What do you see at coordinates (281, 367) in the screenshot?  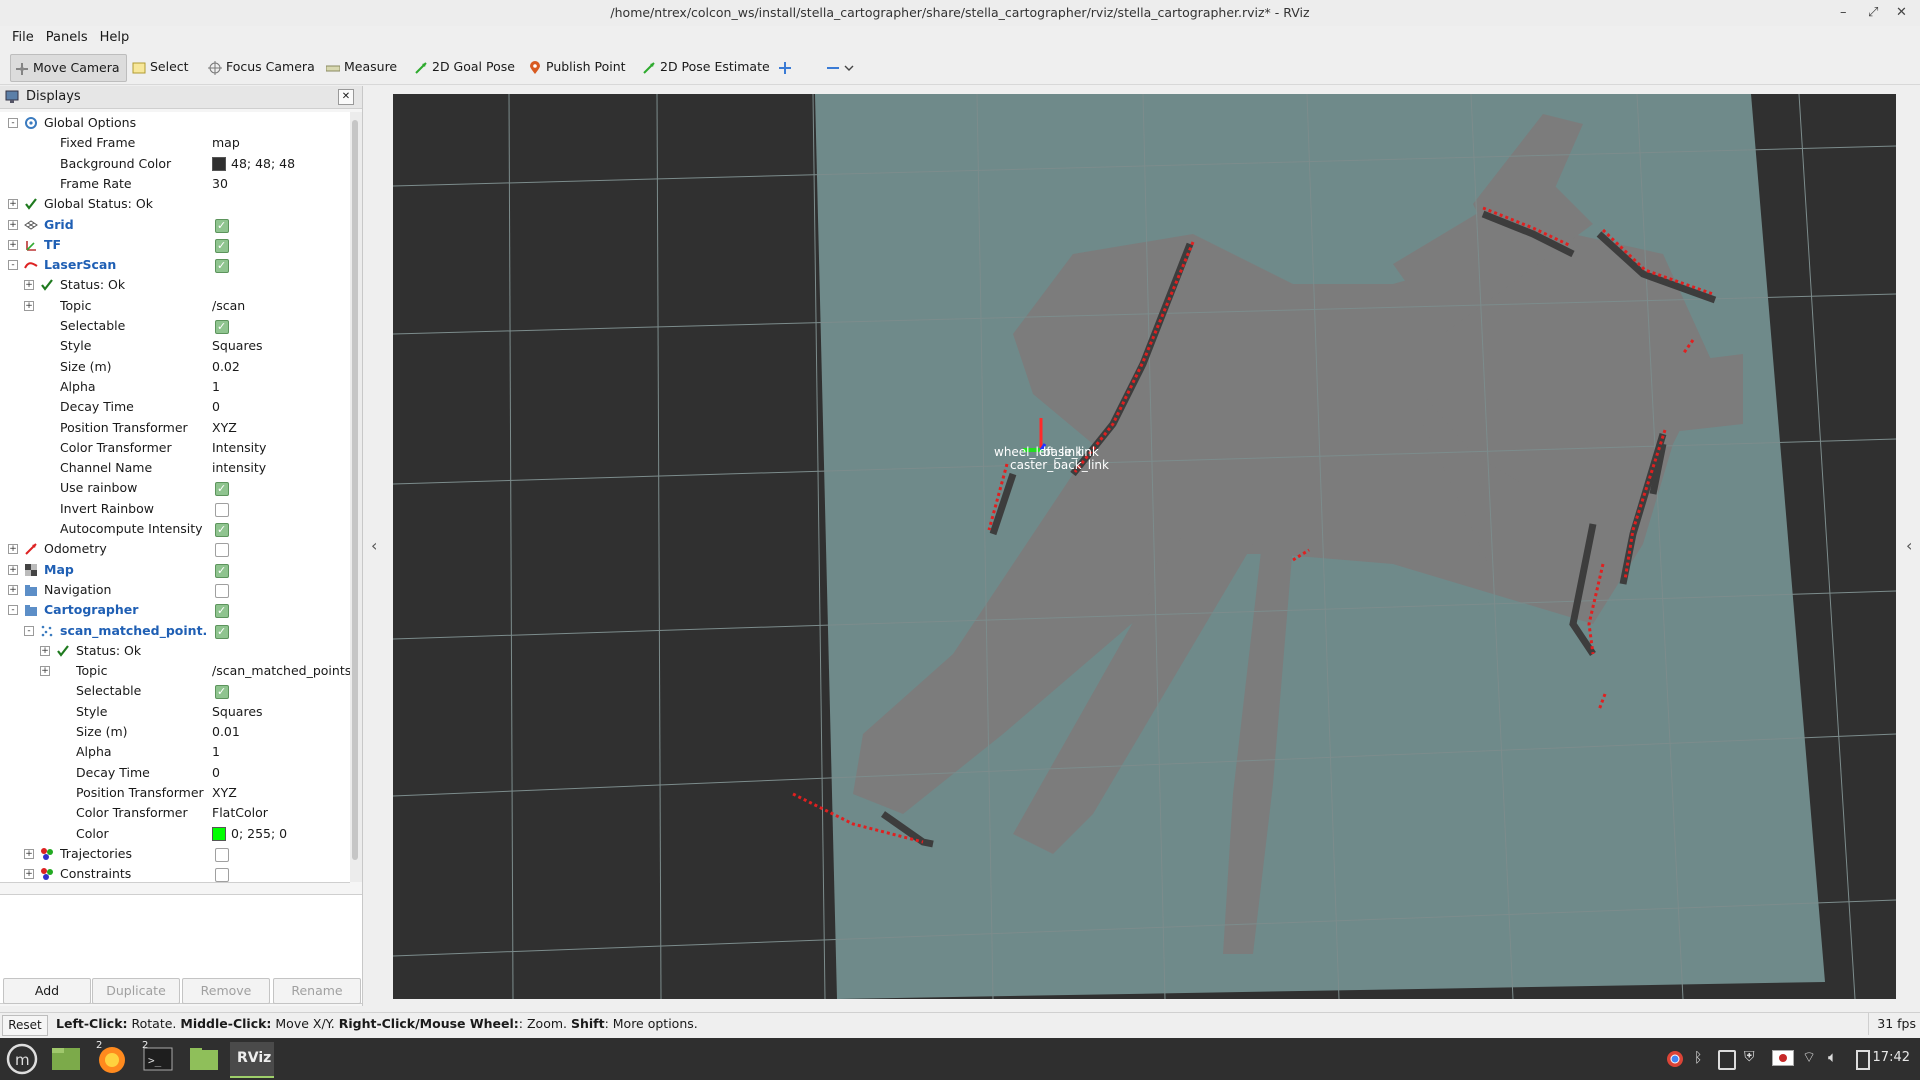 I see `property-value: 0.02` at bounding box center [281, 367].